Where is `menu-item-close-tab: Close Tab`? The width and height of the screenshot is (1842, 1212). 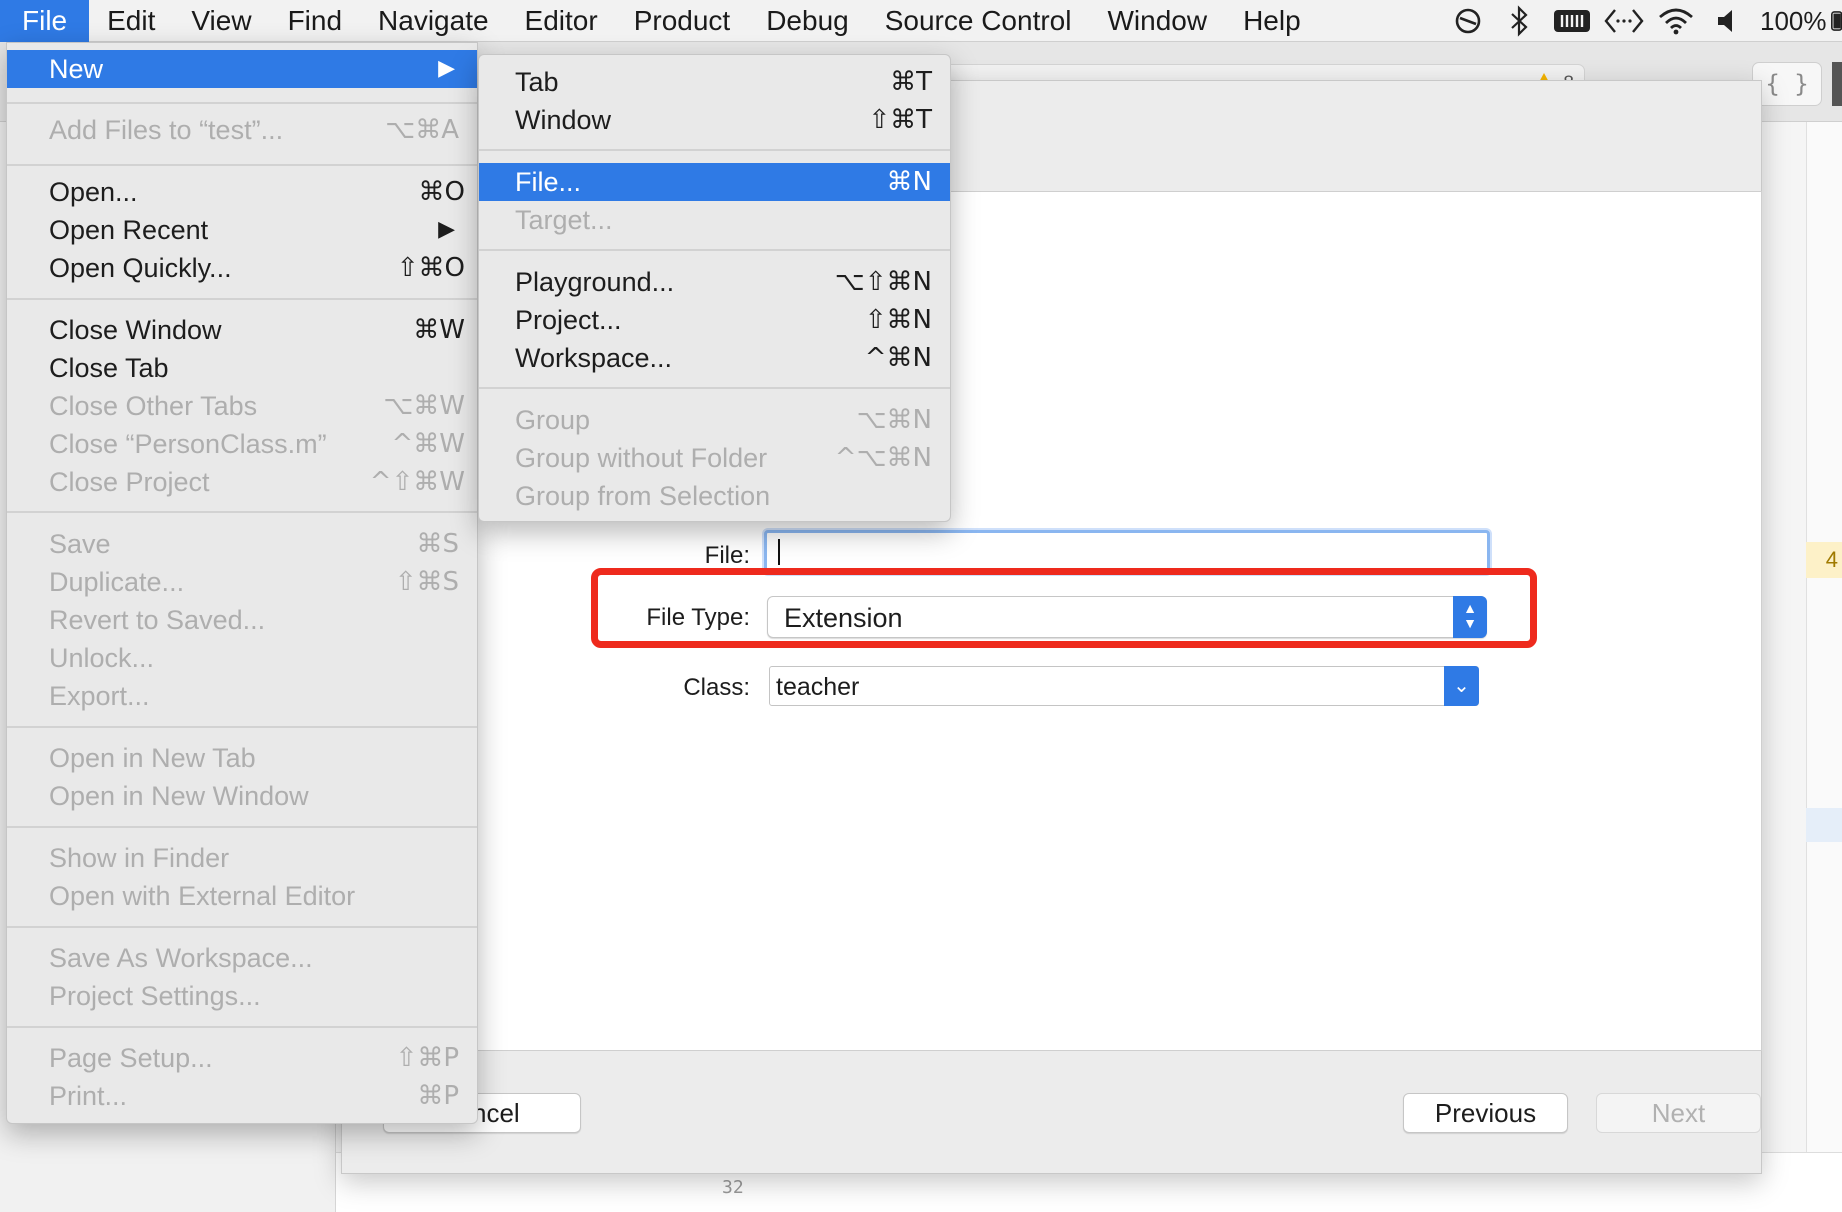
menu-item-close-tab: Close Tab is located at coordinates (242, 368).